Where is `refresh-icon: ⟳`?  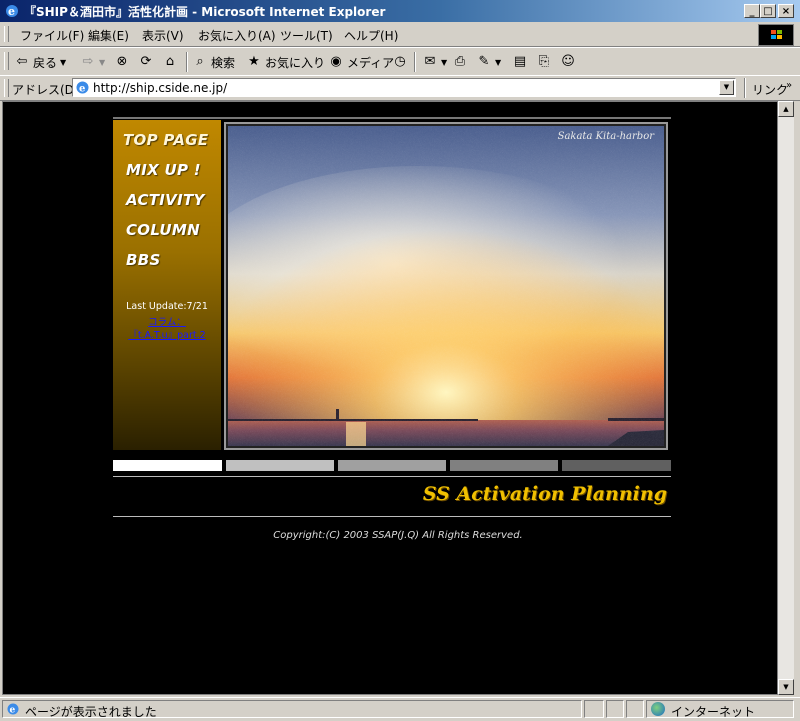 refresh-icon: ⟳ is located at coordinates (146, 61).